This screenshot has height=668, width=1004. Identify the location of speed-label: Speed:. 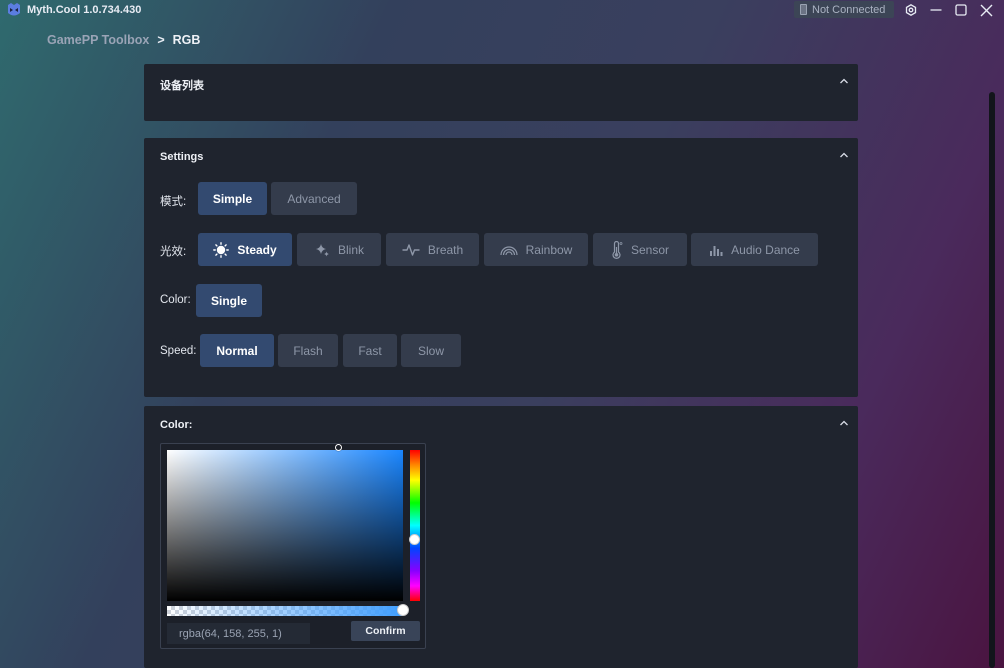
(178, 351).